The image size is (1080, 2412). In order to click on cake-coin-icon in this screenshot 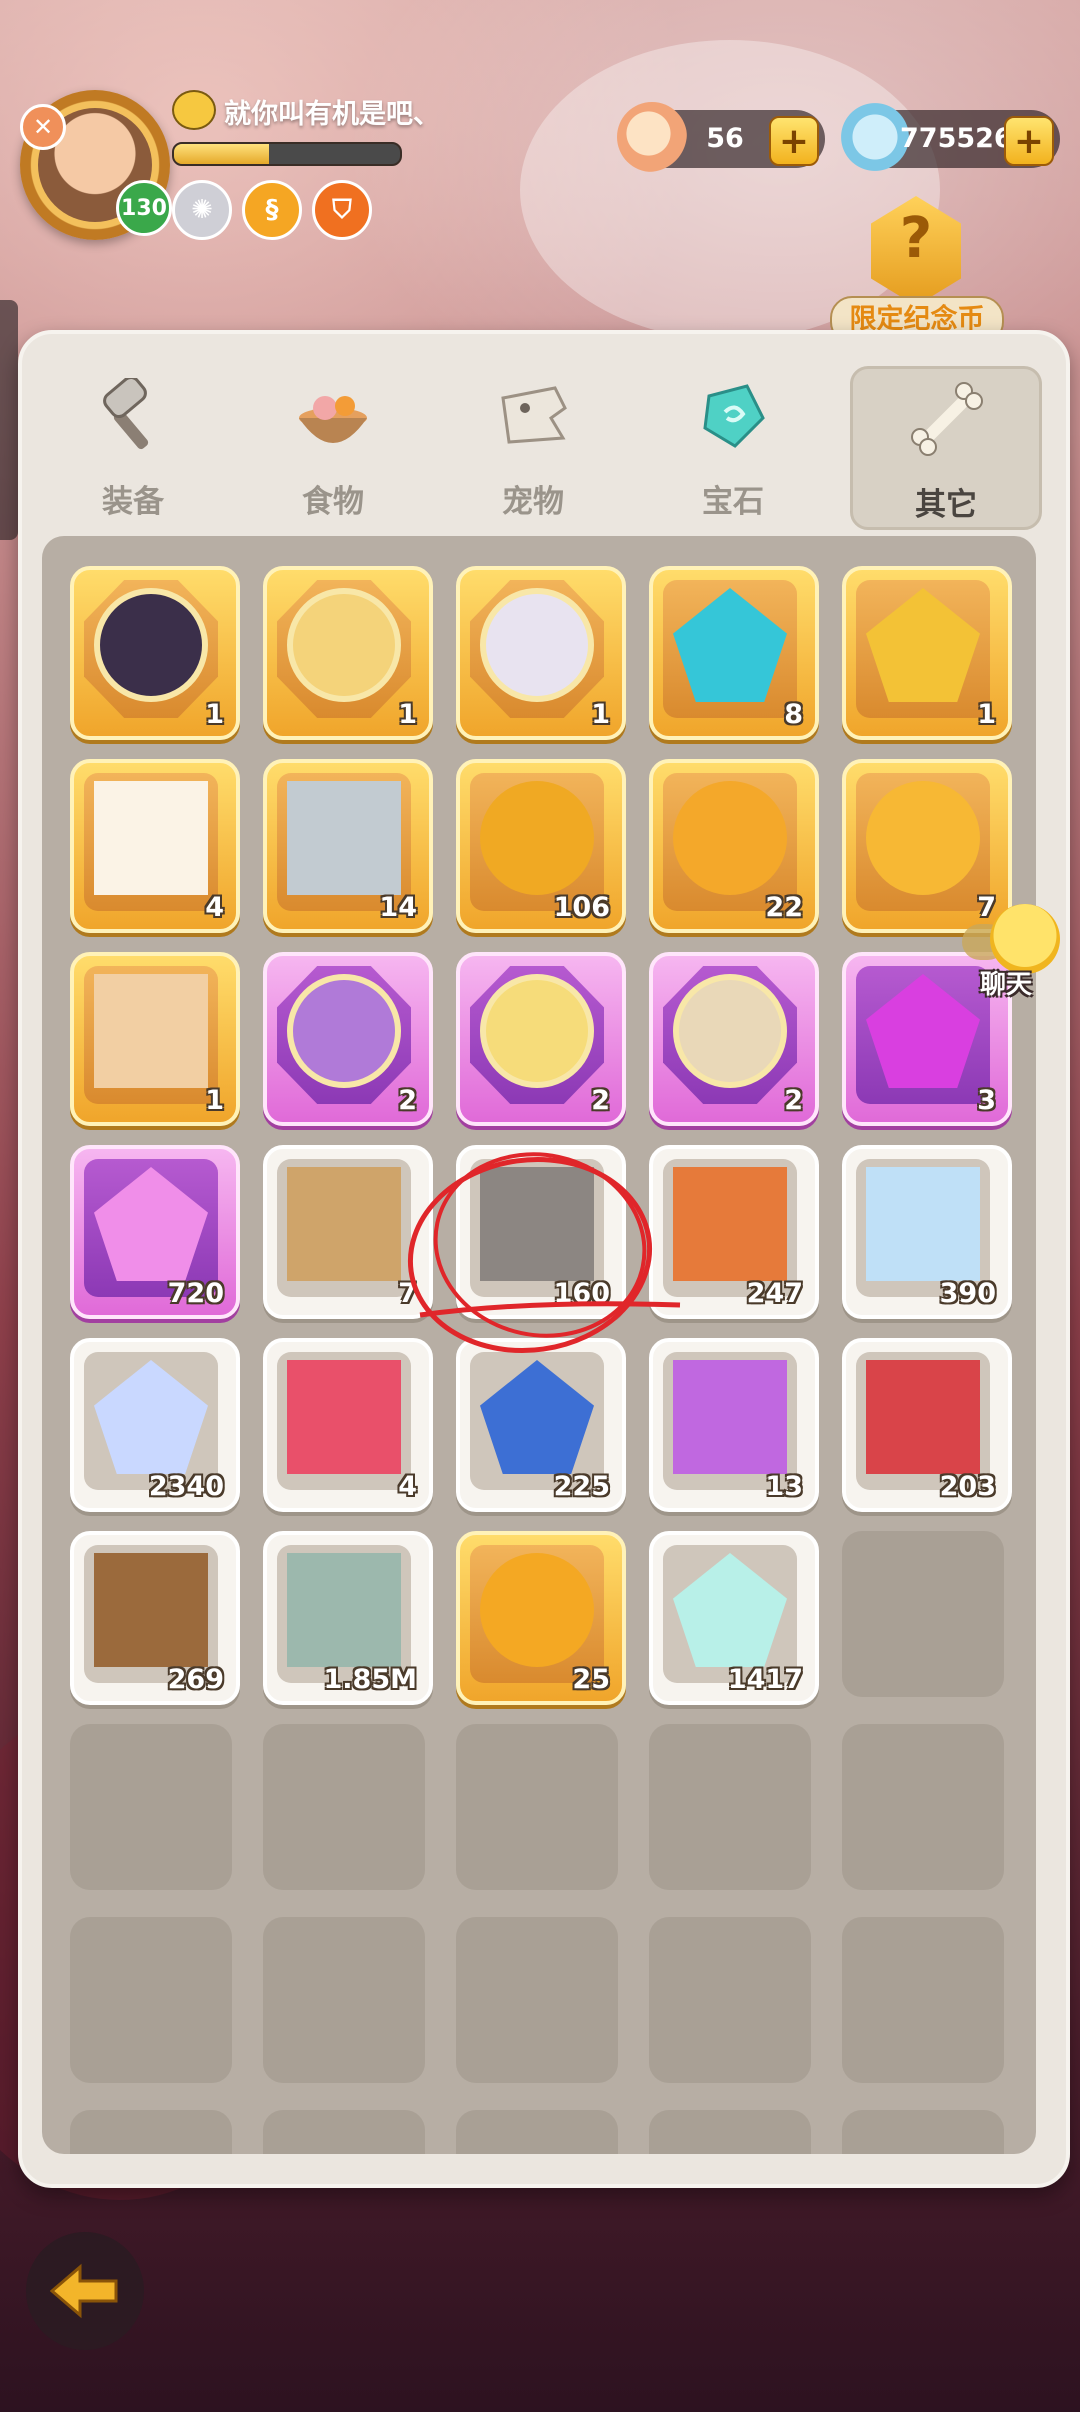, I will do `click(537, 838)`.